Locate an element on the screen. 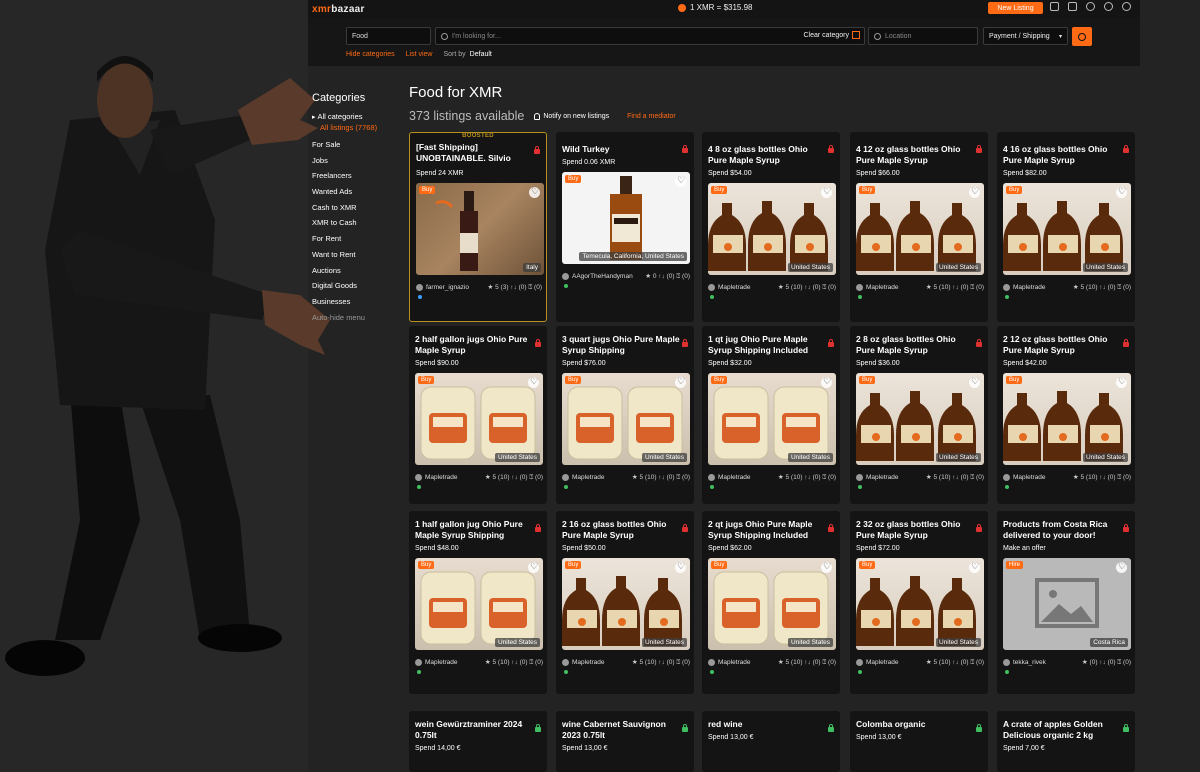  new-listing-button: New Listing is located at coordinates (1015, 8).